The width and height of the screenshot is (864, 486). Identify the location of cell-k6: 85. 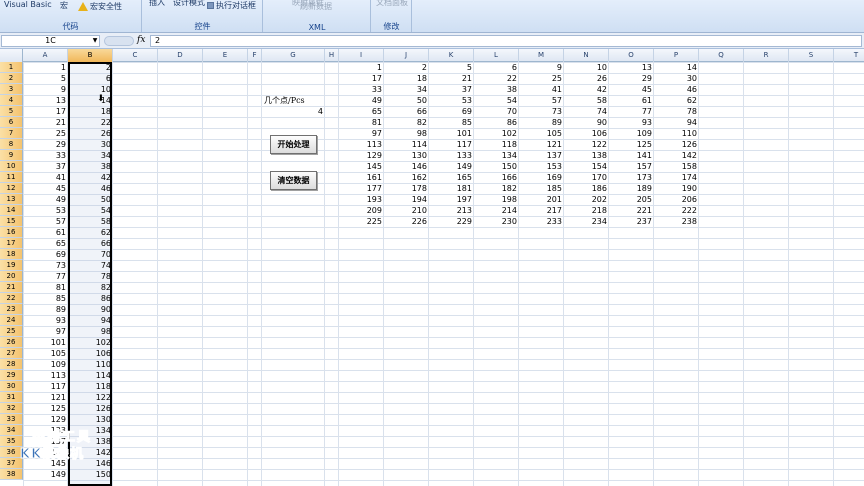
(451, 122).